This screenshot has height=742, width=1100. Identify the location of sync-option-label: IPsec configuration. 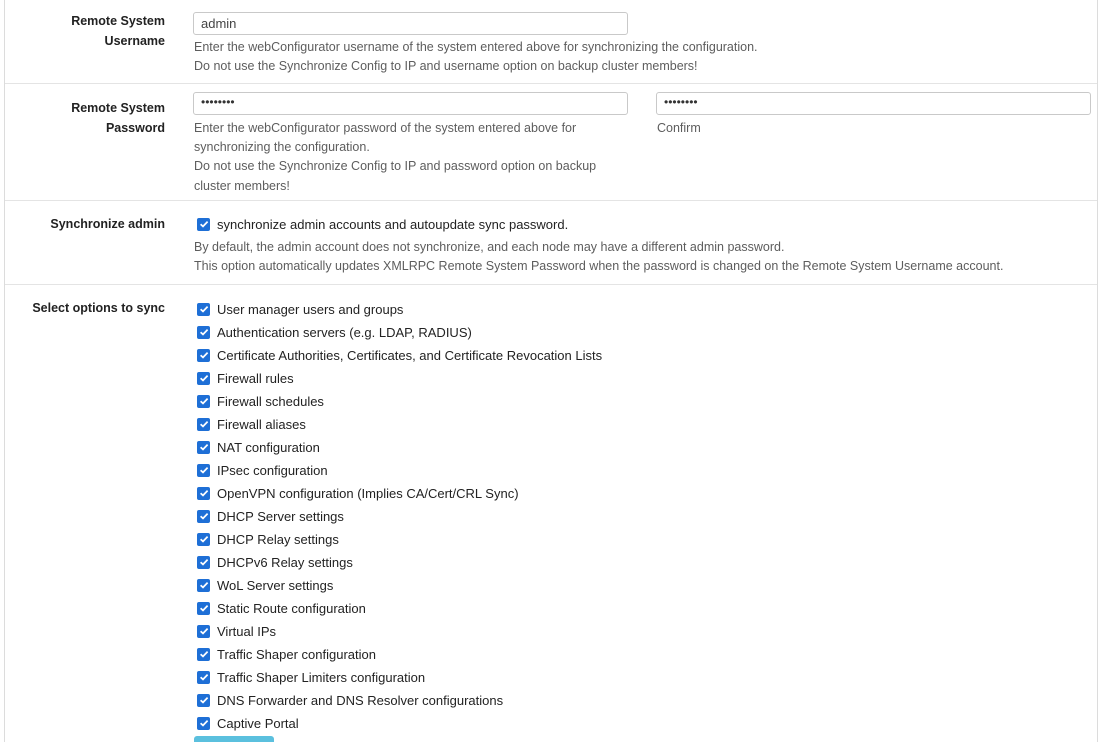
(272, 470).